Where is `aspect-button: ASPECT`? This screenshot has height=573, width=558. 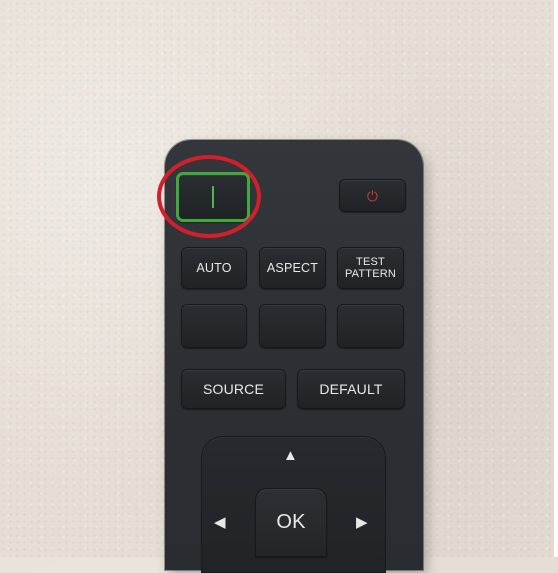 aspect-button: ASPECT is located at coordinates (292, 268).